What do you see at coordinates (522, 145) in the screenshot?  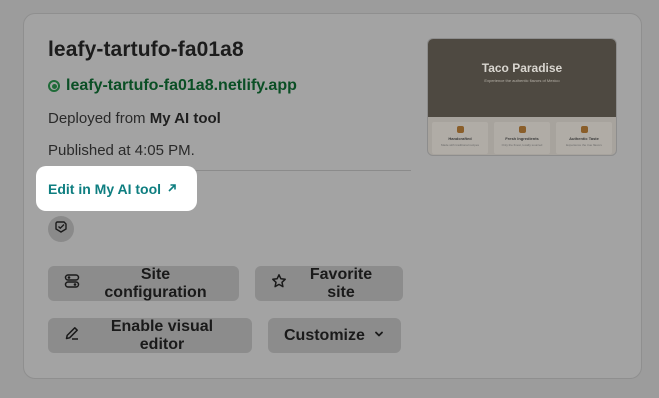 I see `preview-card-text: Only the finest, locally sourced` at bounding box center [522, 145].